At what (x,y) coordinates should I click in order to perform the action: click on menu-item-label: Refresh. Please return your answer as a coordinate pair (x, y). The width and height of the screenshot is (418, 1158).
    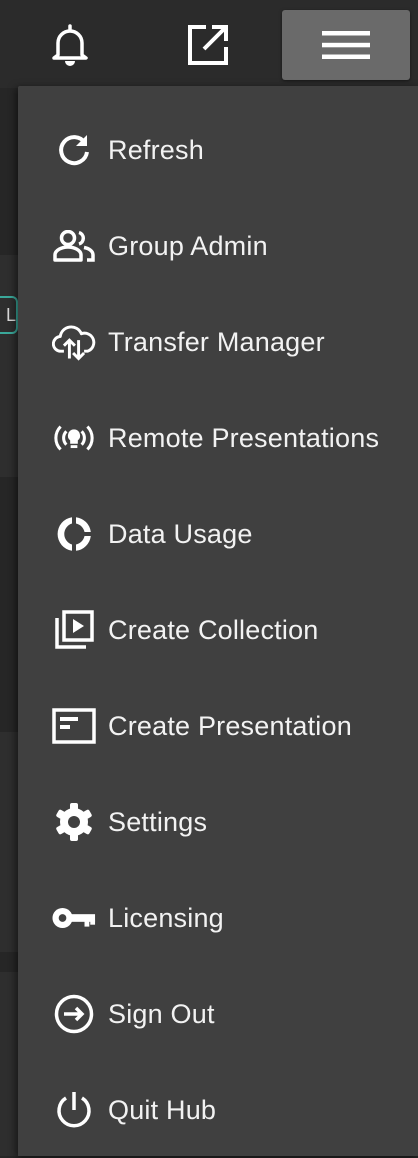
    Looking at the image, I should click on (156, 149).